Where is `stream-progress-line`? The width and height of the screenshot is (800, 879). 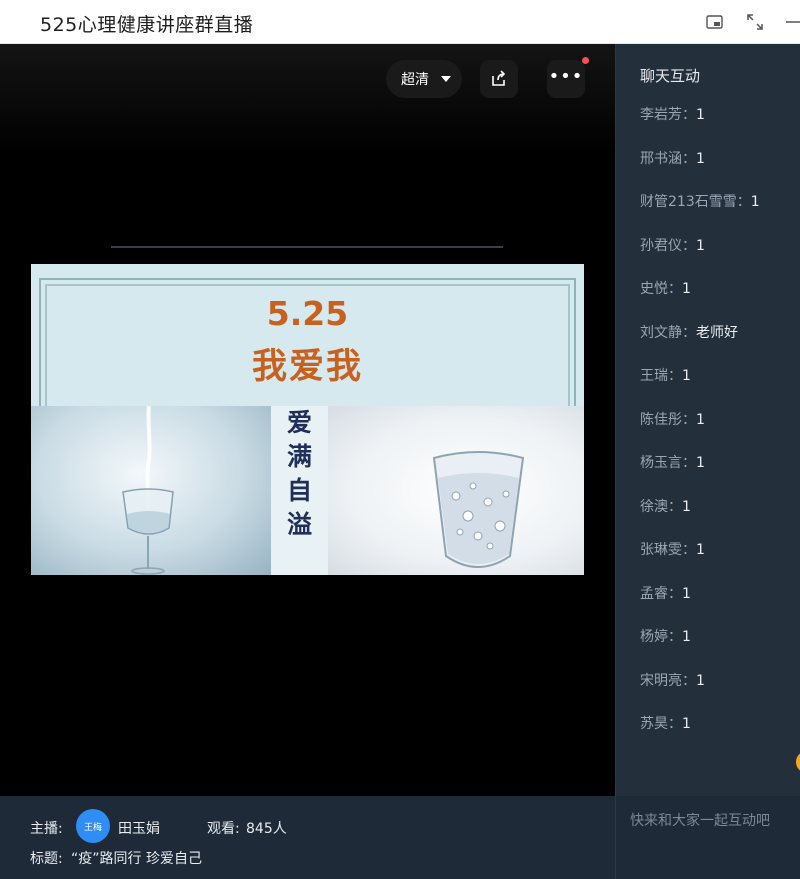
stream-progress-line is located at coordinates (307, 247).